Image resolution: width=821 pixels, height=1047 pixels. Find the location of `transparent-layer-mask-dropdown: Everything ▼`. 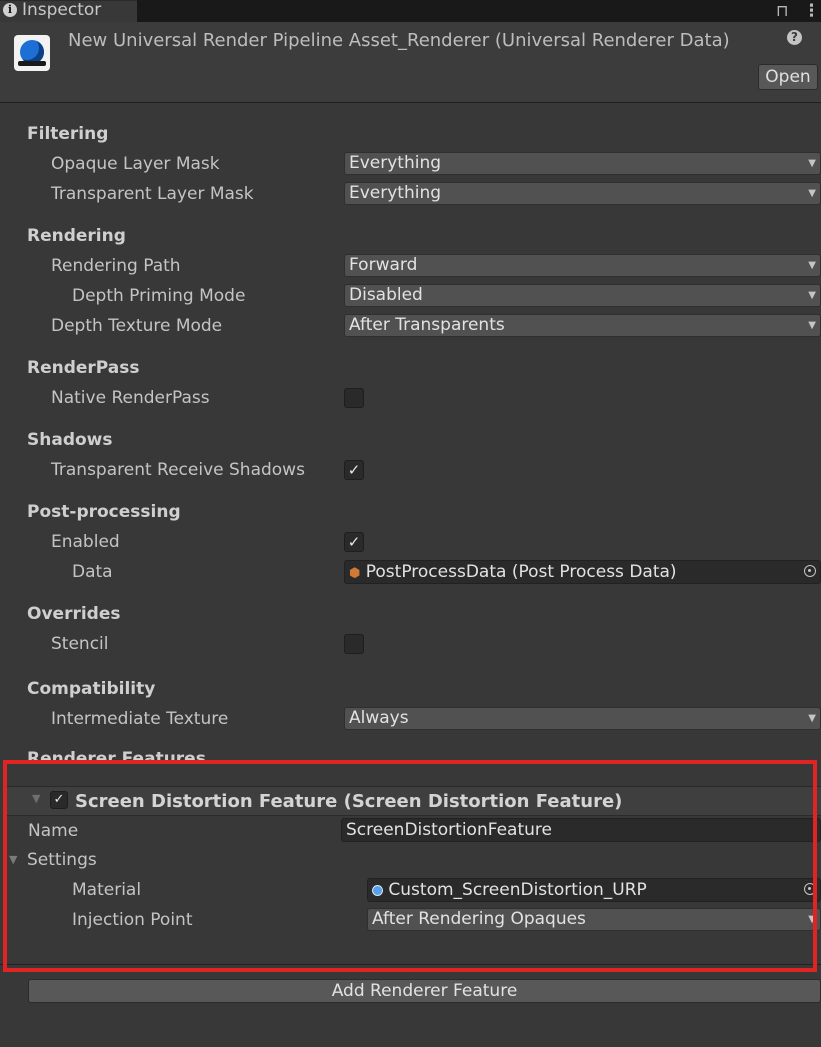

transparent-layer-mask-dropdown: Everything ▼ is located at coordinates (582, 193).